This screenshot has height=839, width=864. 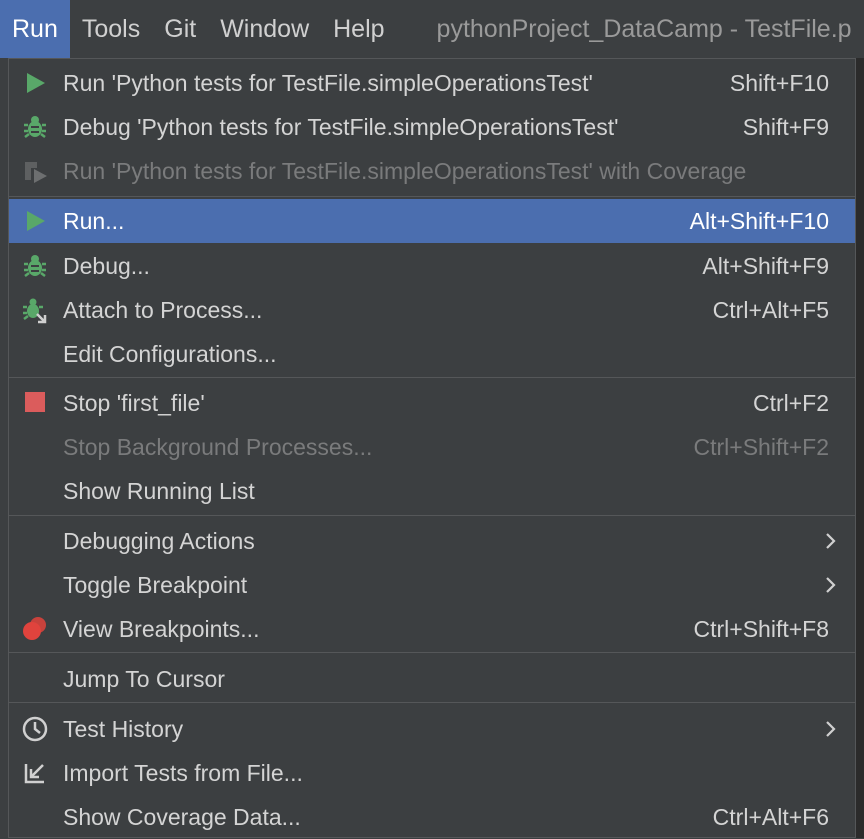 I want to click on clock-icon, so click(x=35, y=729).